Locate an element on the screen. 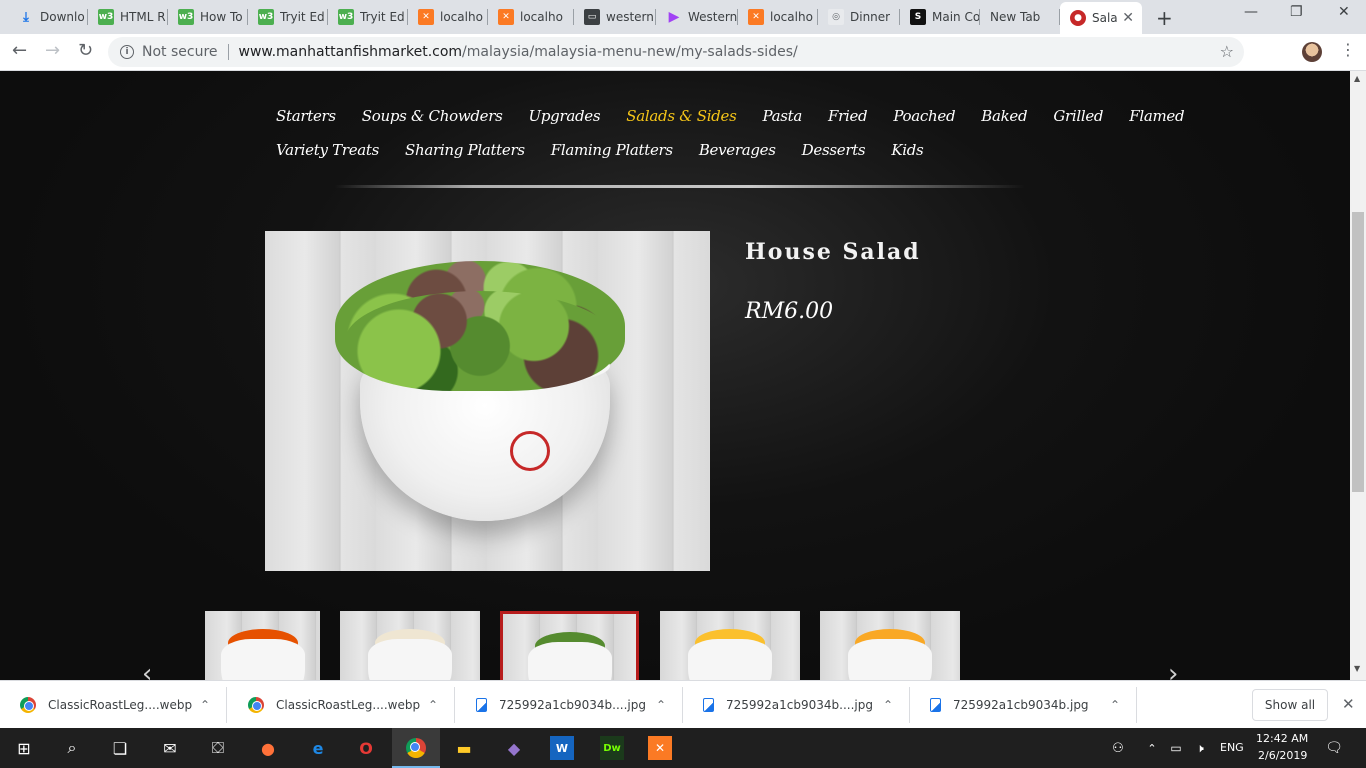  browser-tab: w3 How To is located at coordinates (208, 17).